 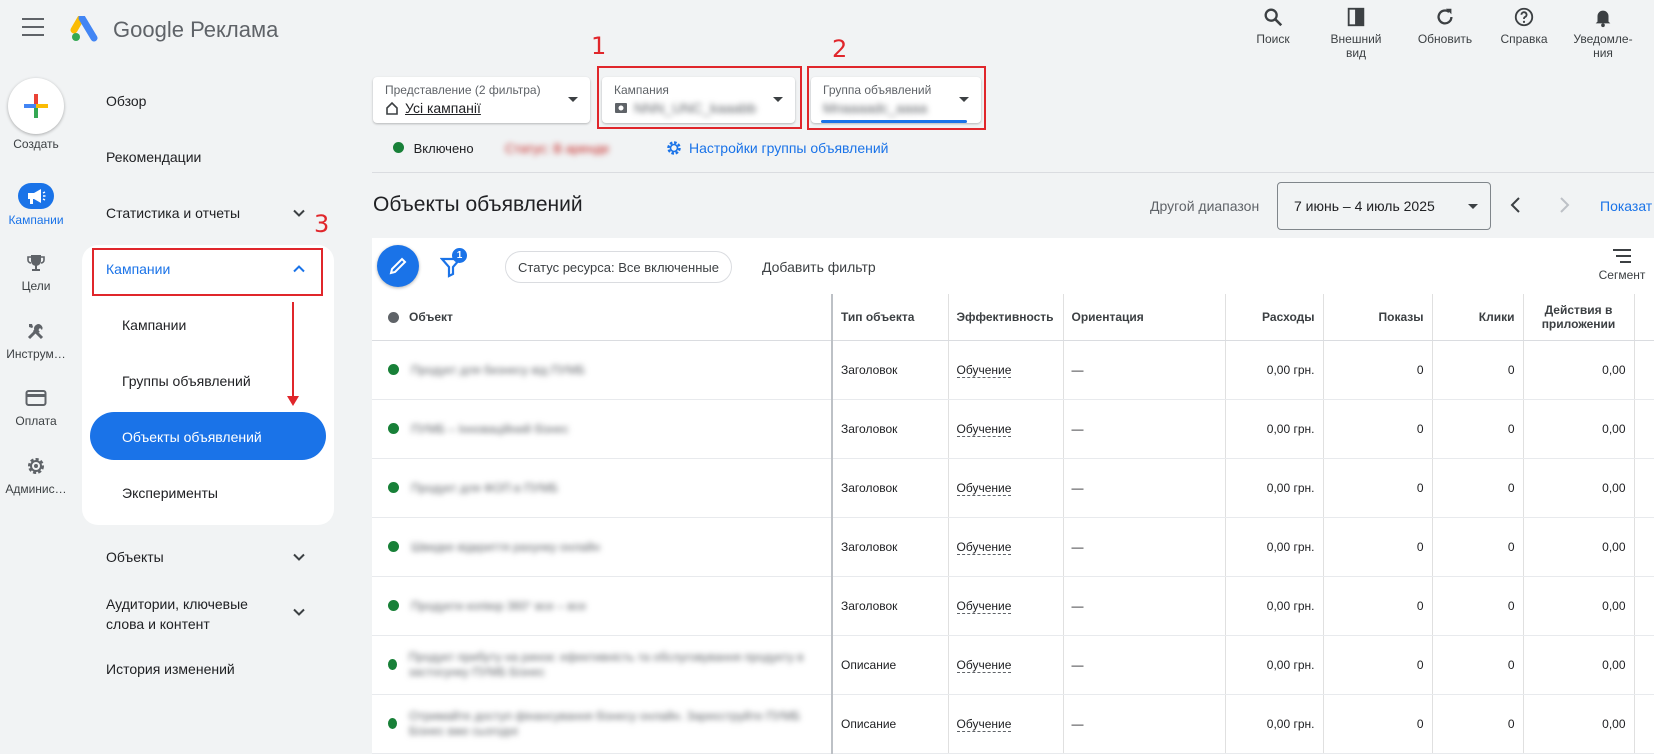 I want to click on annotation-number-3: 3, so click(x=322, y=224).